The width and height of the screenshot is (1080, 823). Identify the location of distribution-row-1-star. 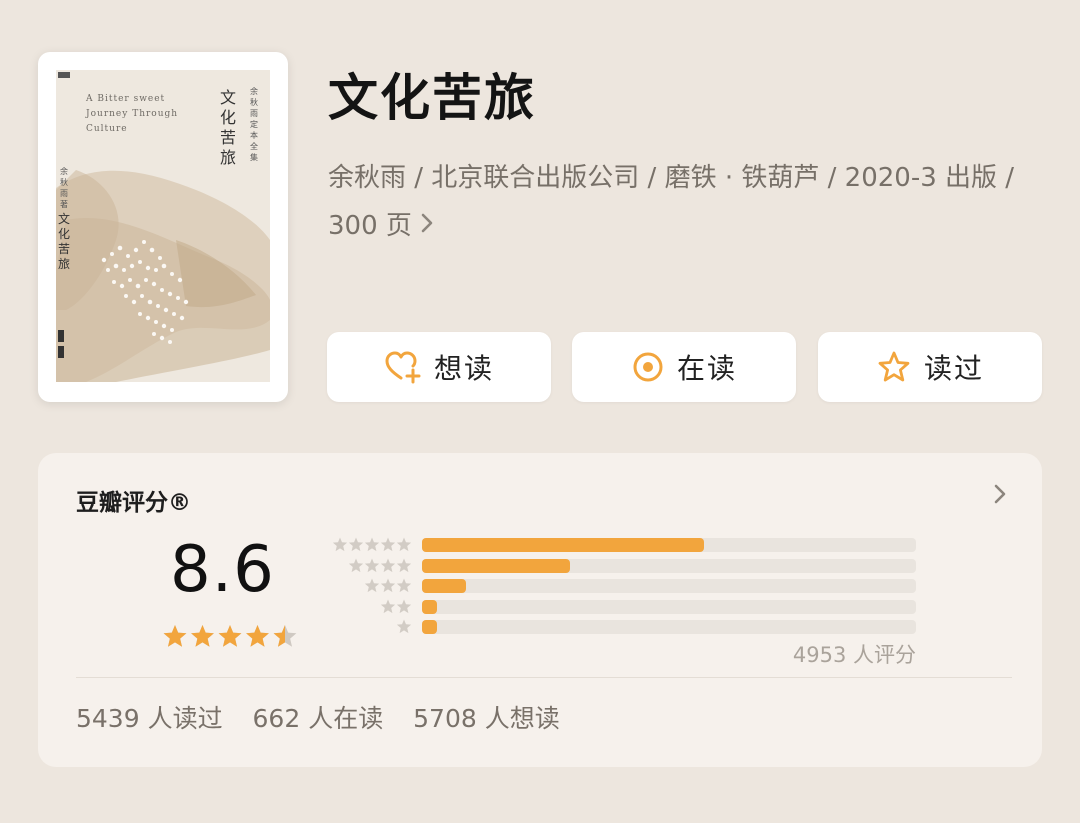
(622, 627).